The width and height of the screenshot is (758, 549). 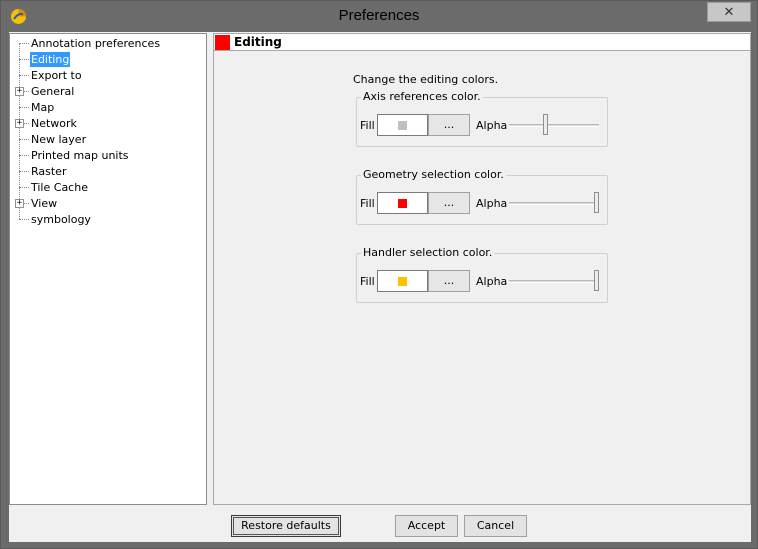 I want to click on close-icon: ✕, so click(x=729, y=12).